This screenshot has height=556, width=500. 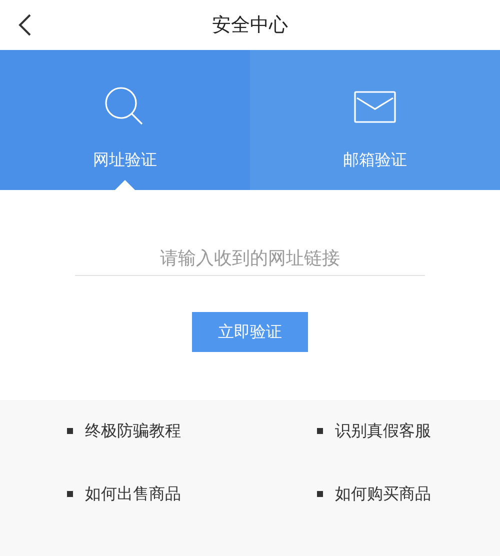 What do you see at coordinates (250, 262) in the screenshot?
I see `url-field: 请输入收到的网址链接` at bounding box center [250, 262].